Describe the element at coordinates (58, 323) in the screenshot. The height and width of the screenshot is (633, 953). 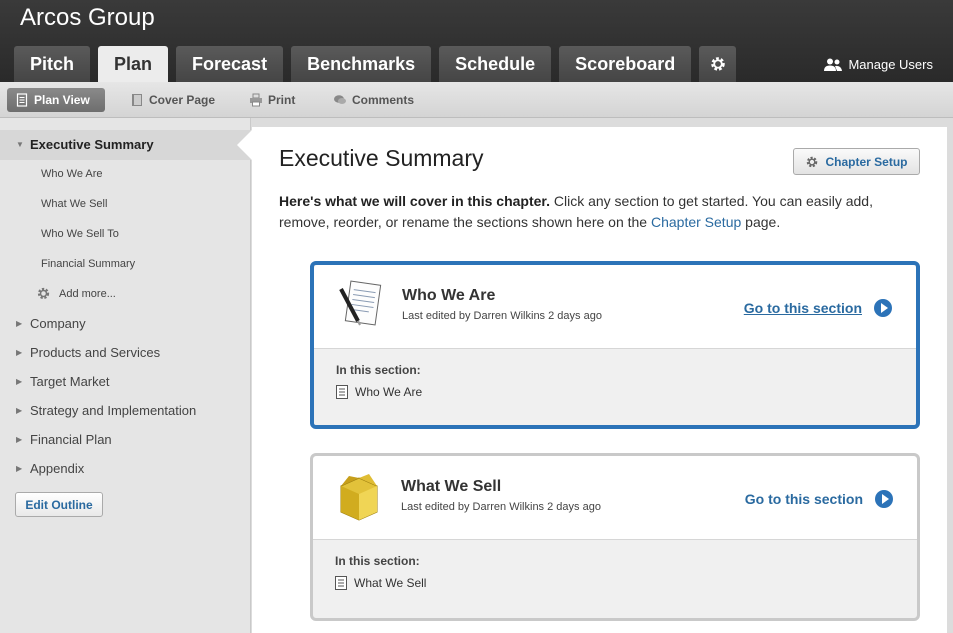
I see `sidebar-chapter-label: Company` at that location.